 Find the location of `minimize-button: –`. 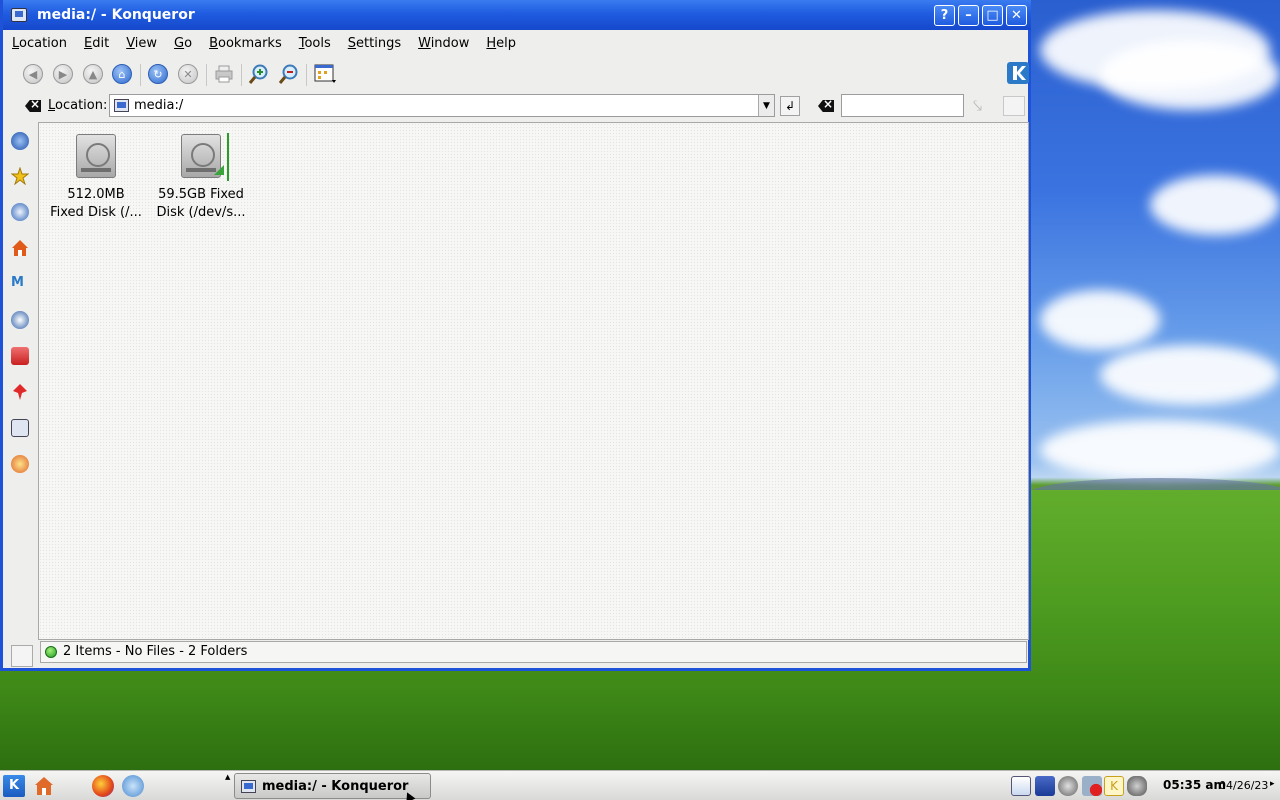

minimize-button: – is located at coordinates (968, 15).